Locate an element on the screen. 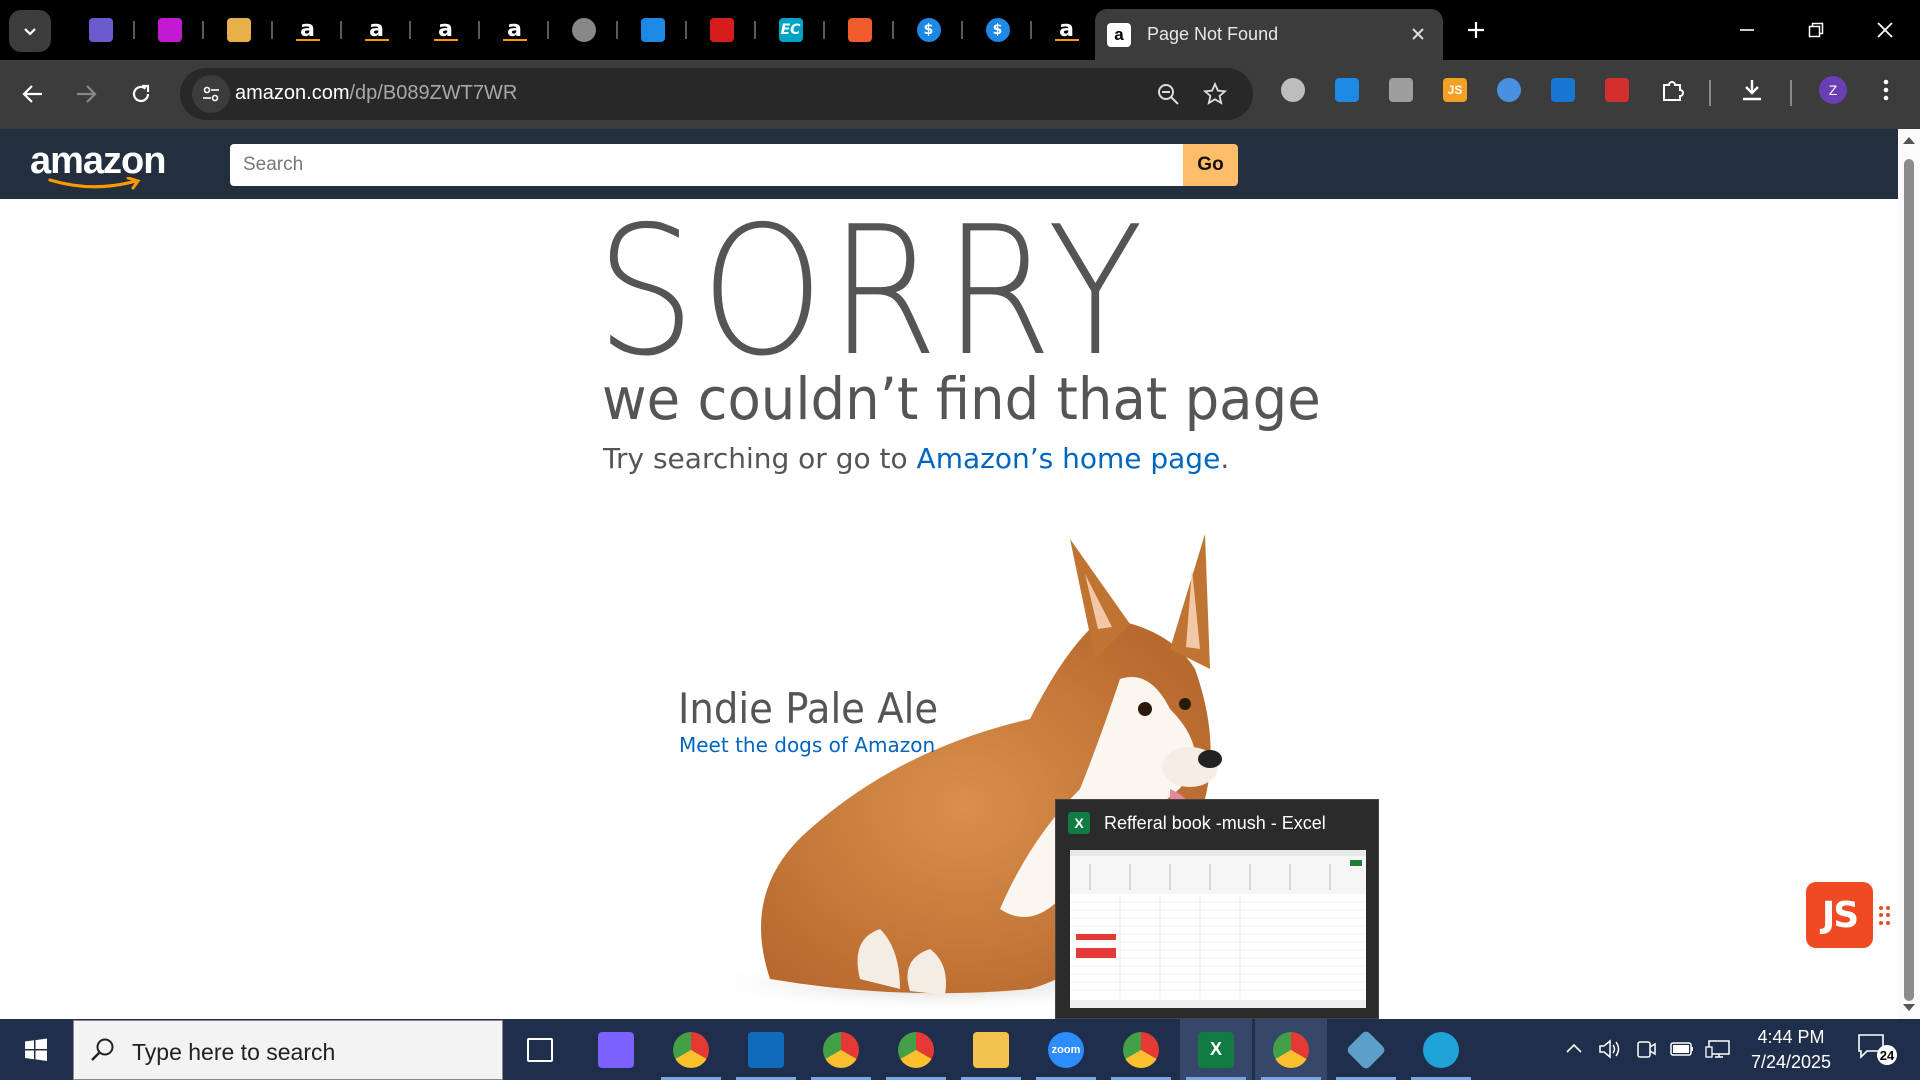 This screenshot has height=1080, width=1920. star-icon is located at coordinates (1215, 93).